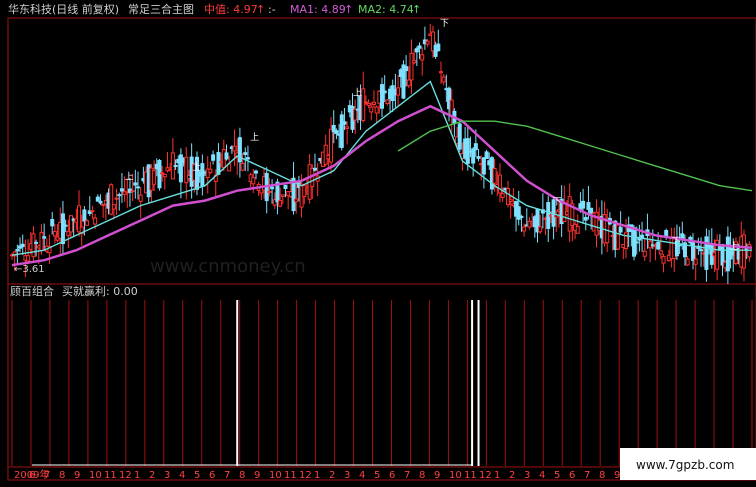 This screenshot has height=487, width=756. What do you see at coordinates (685, 465) in the screenshot?
I see `watermark-text: www.7gpzb.com` at bounding box center [685, 465].